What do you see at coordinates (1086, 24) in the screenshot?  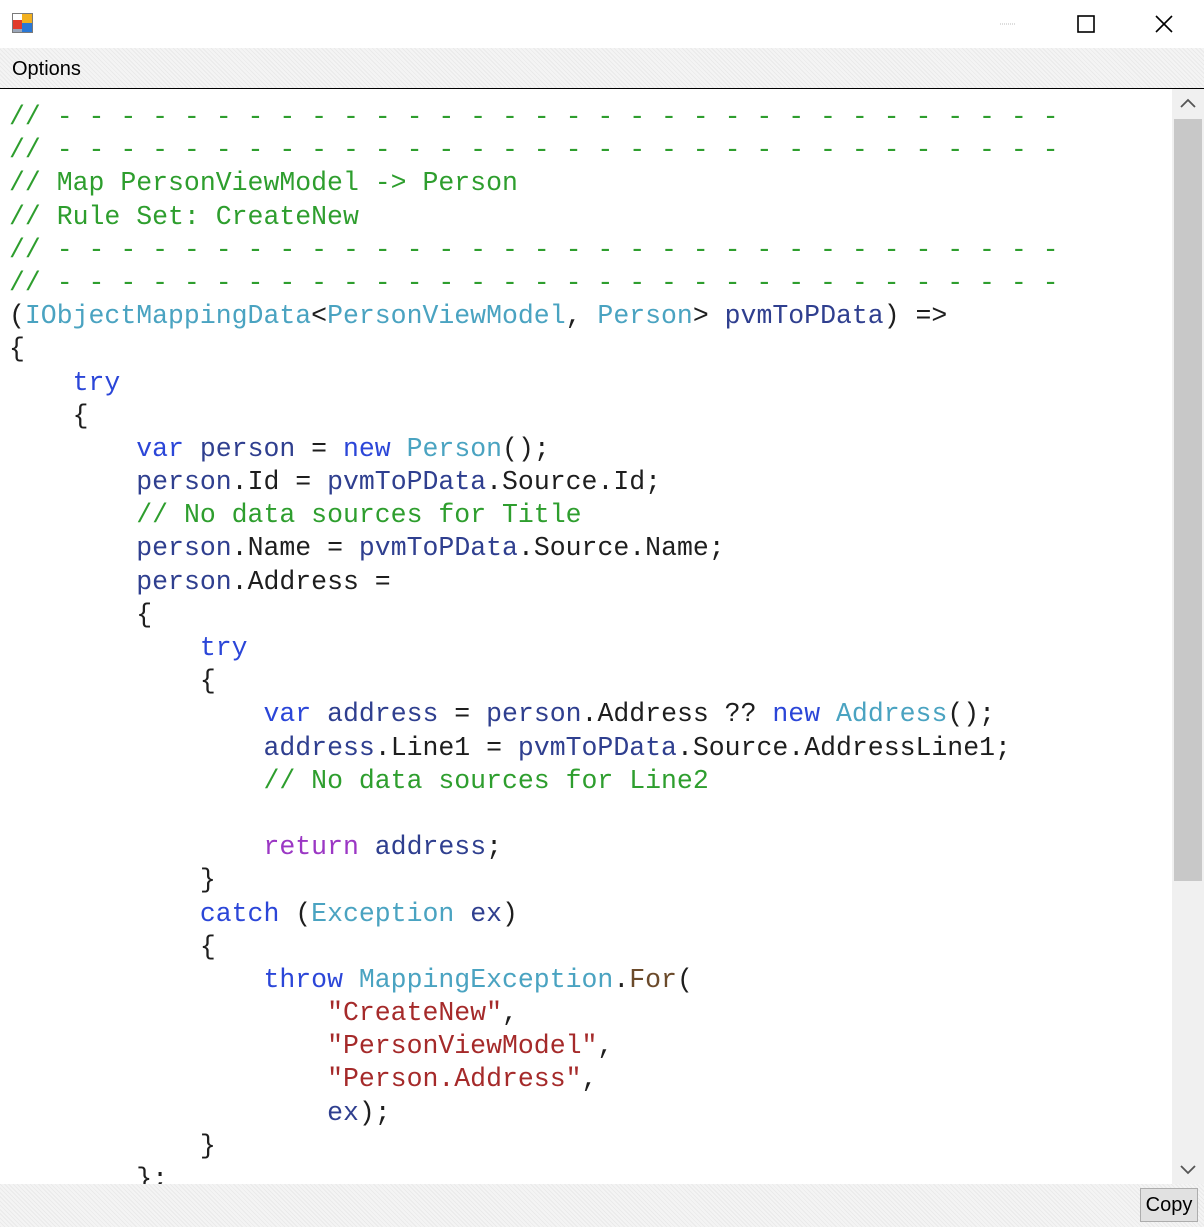 I see `maximize-button` at bounding box center [1086, 24].